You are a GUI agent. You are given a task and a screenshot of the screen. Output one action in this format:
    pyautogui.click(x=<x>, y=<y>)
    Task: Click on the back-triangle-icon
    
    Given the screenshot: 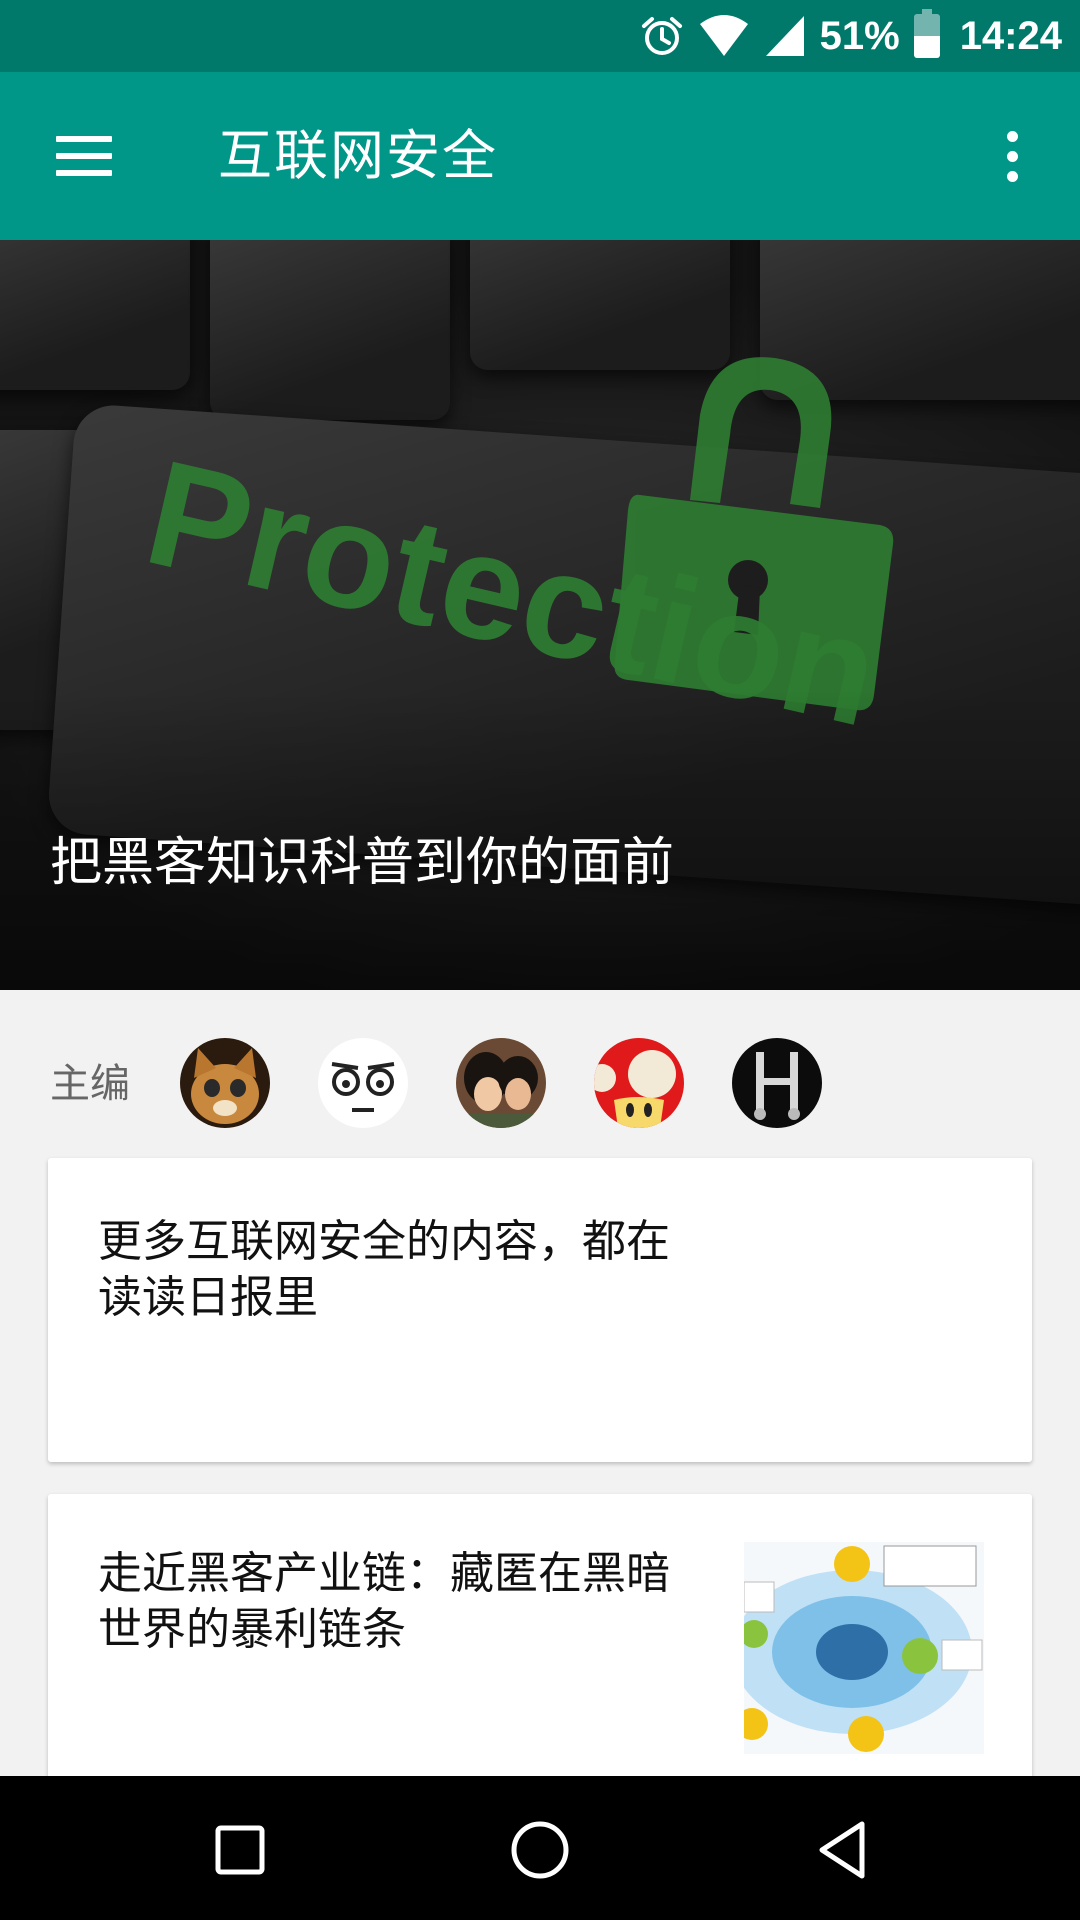 What is the action you would take?
    pyautogui.click(x=844, y=1850)
    